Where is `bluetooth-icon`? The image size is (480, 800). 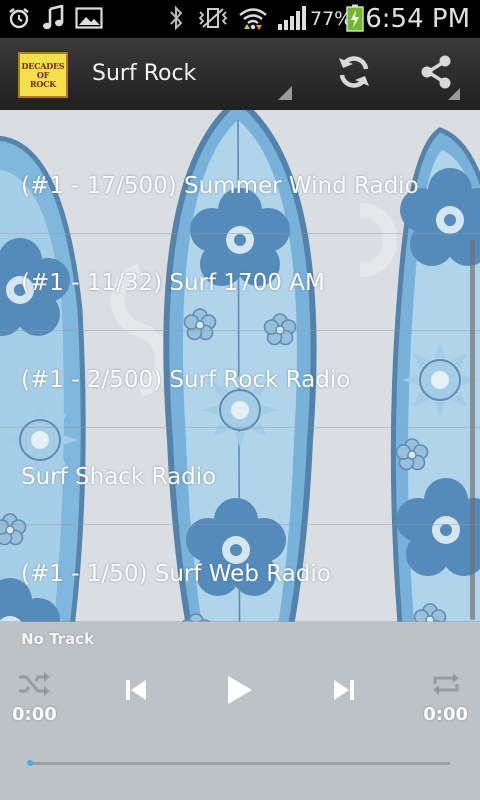 bluetooth-icon is located at coordinates (176, 18).